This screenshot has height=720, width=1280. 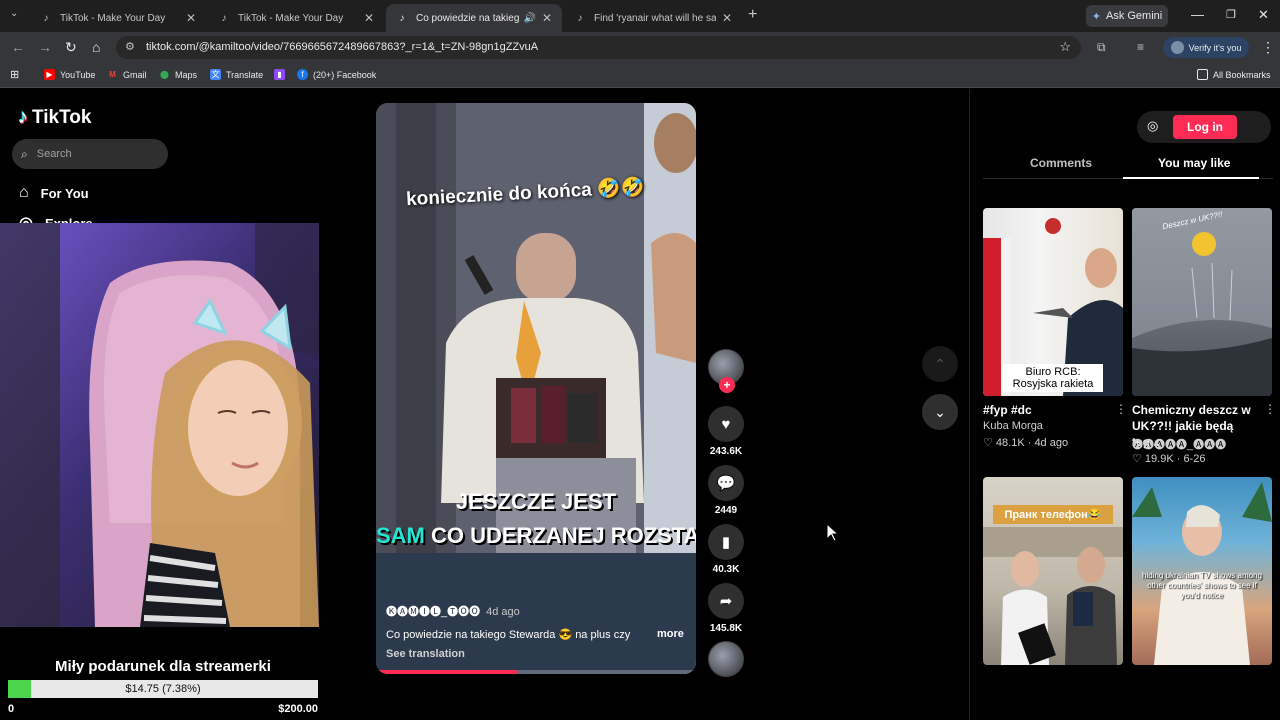 What do you see at coordinates (14, 74) in the screenshot?
I see `apps-grid-icon: ⊞` at bounding box center [14, 74].